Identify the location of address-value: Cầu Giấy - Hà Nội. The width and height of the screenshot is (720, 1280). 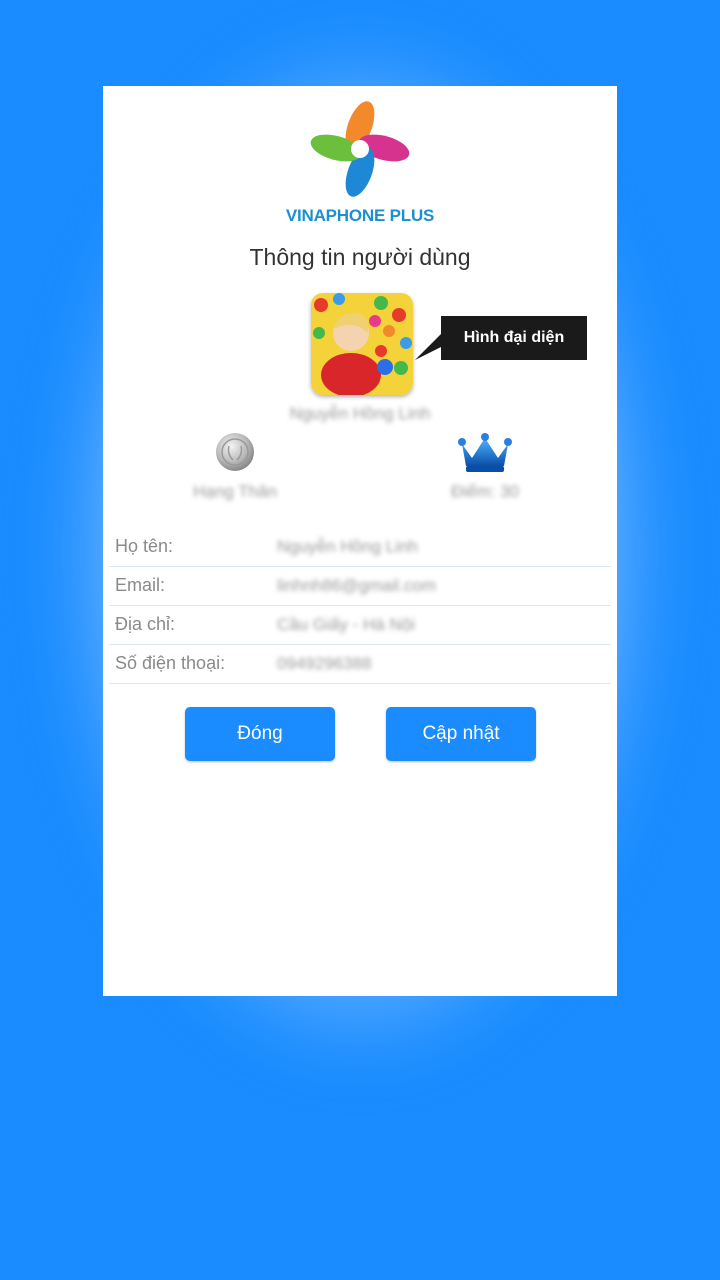
(346, 624).